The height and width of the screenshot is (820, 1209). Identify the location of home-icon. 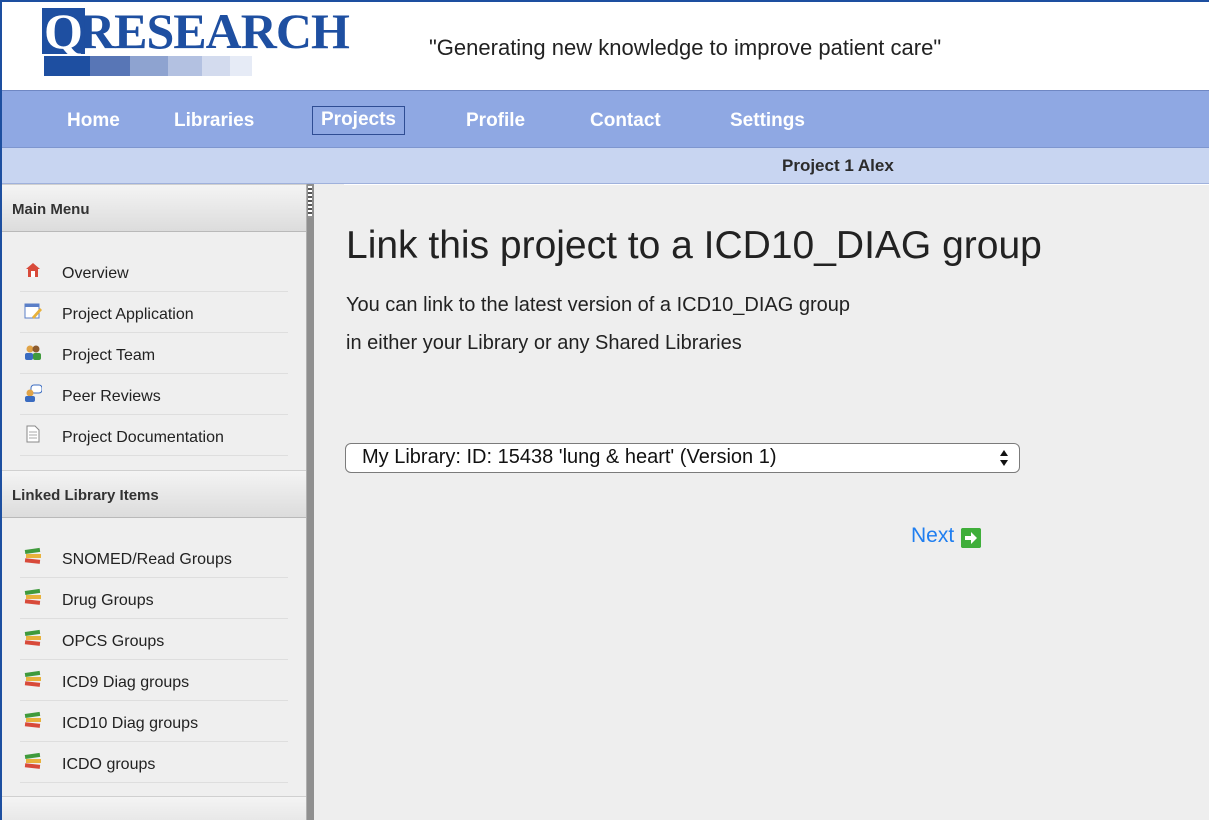
(33, 270).